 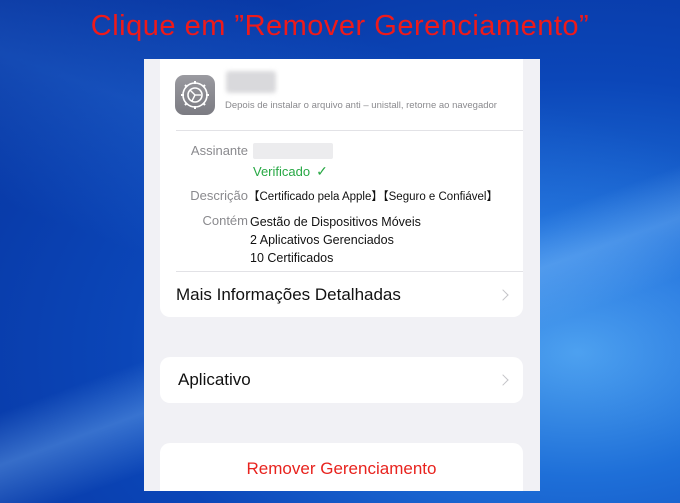 I want to click on settings-gear-icon, so click(x=195, y=95).